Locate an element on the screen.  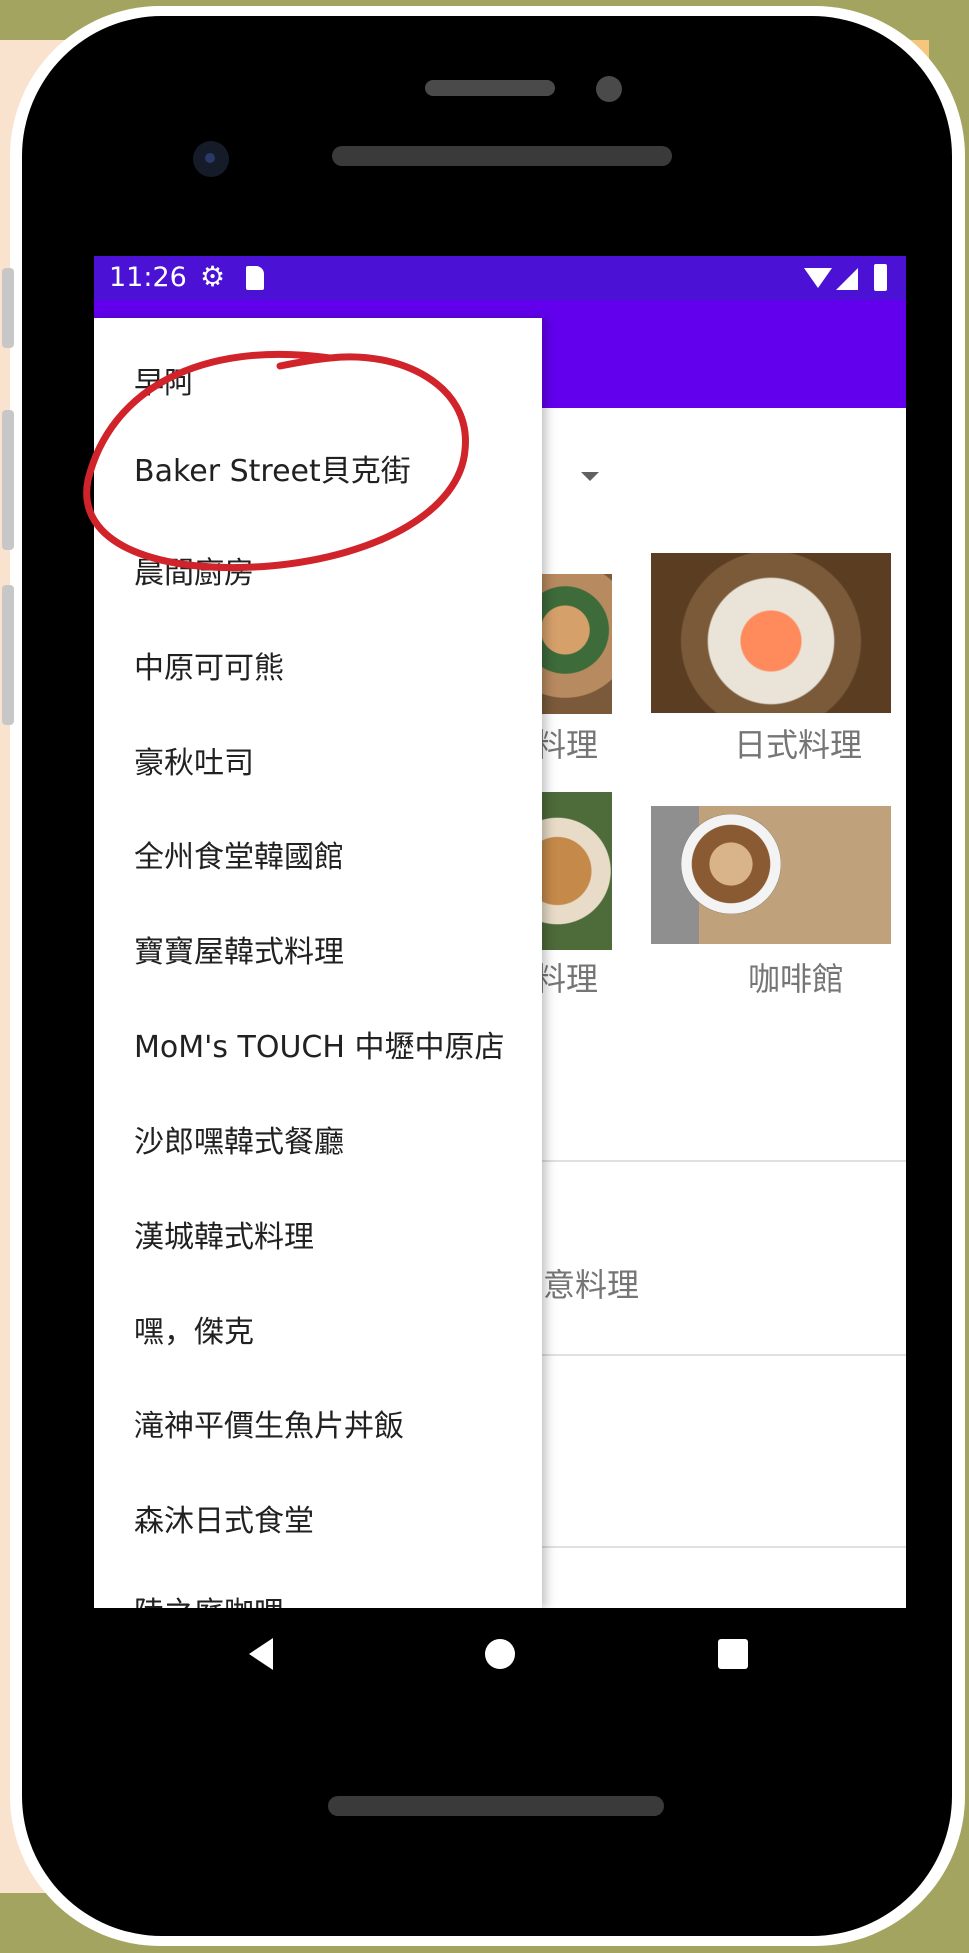
earpiece-slot is located at coordinates (490, 88).